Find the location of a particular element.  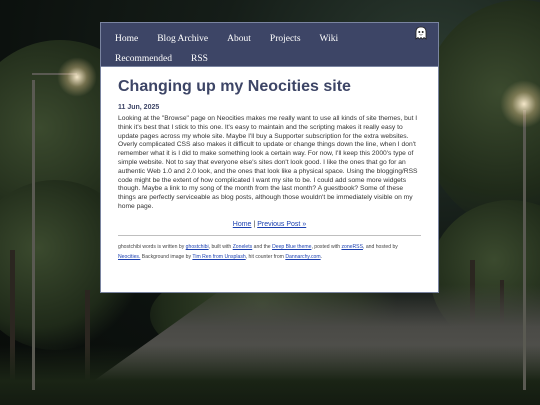

post-navigation: Home | Previous Post » is located at coordinates (269, 224).